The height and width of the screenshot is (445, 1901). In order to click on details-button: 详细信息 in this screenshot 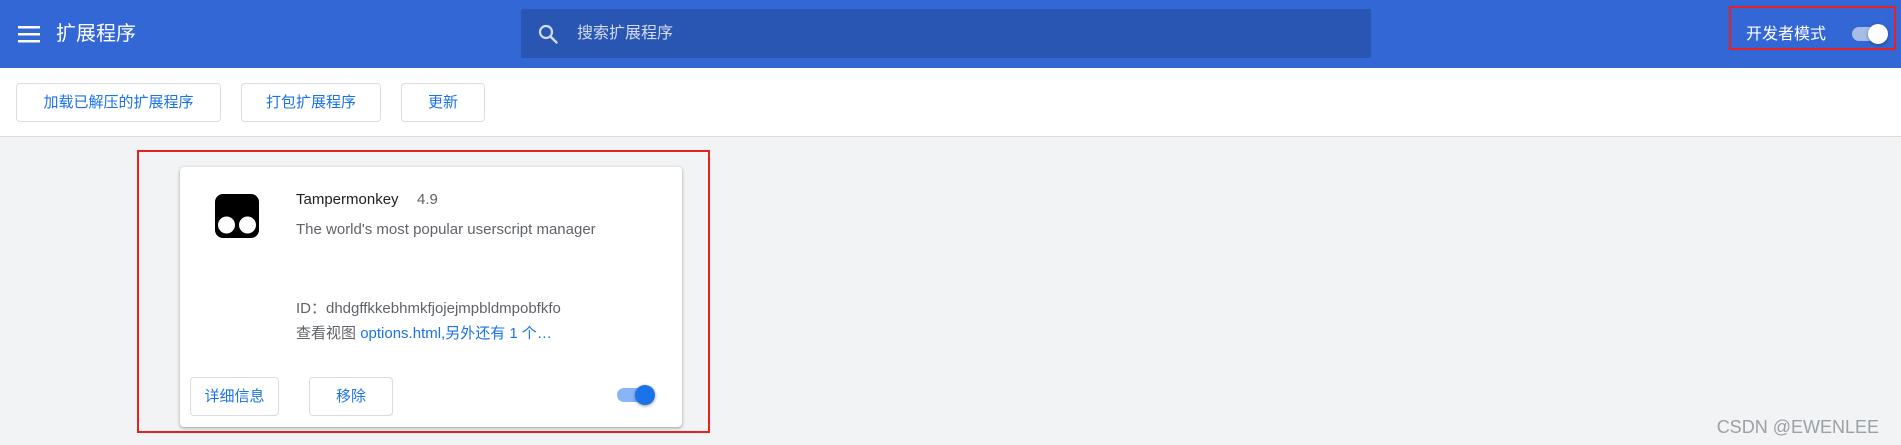, I will do `click(234, 396)`.